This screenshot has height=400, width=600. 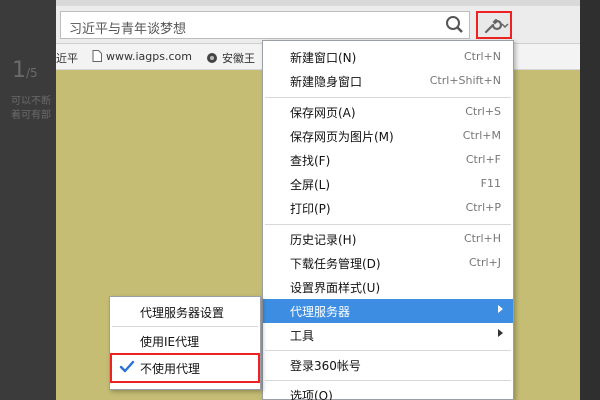 I want to click on submenu-item-use-ie-proxy: 使用IE代理, so click(x=185, y=341).